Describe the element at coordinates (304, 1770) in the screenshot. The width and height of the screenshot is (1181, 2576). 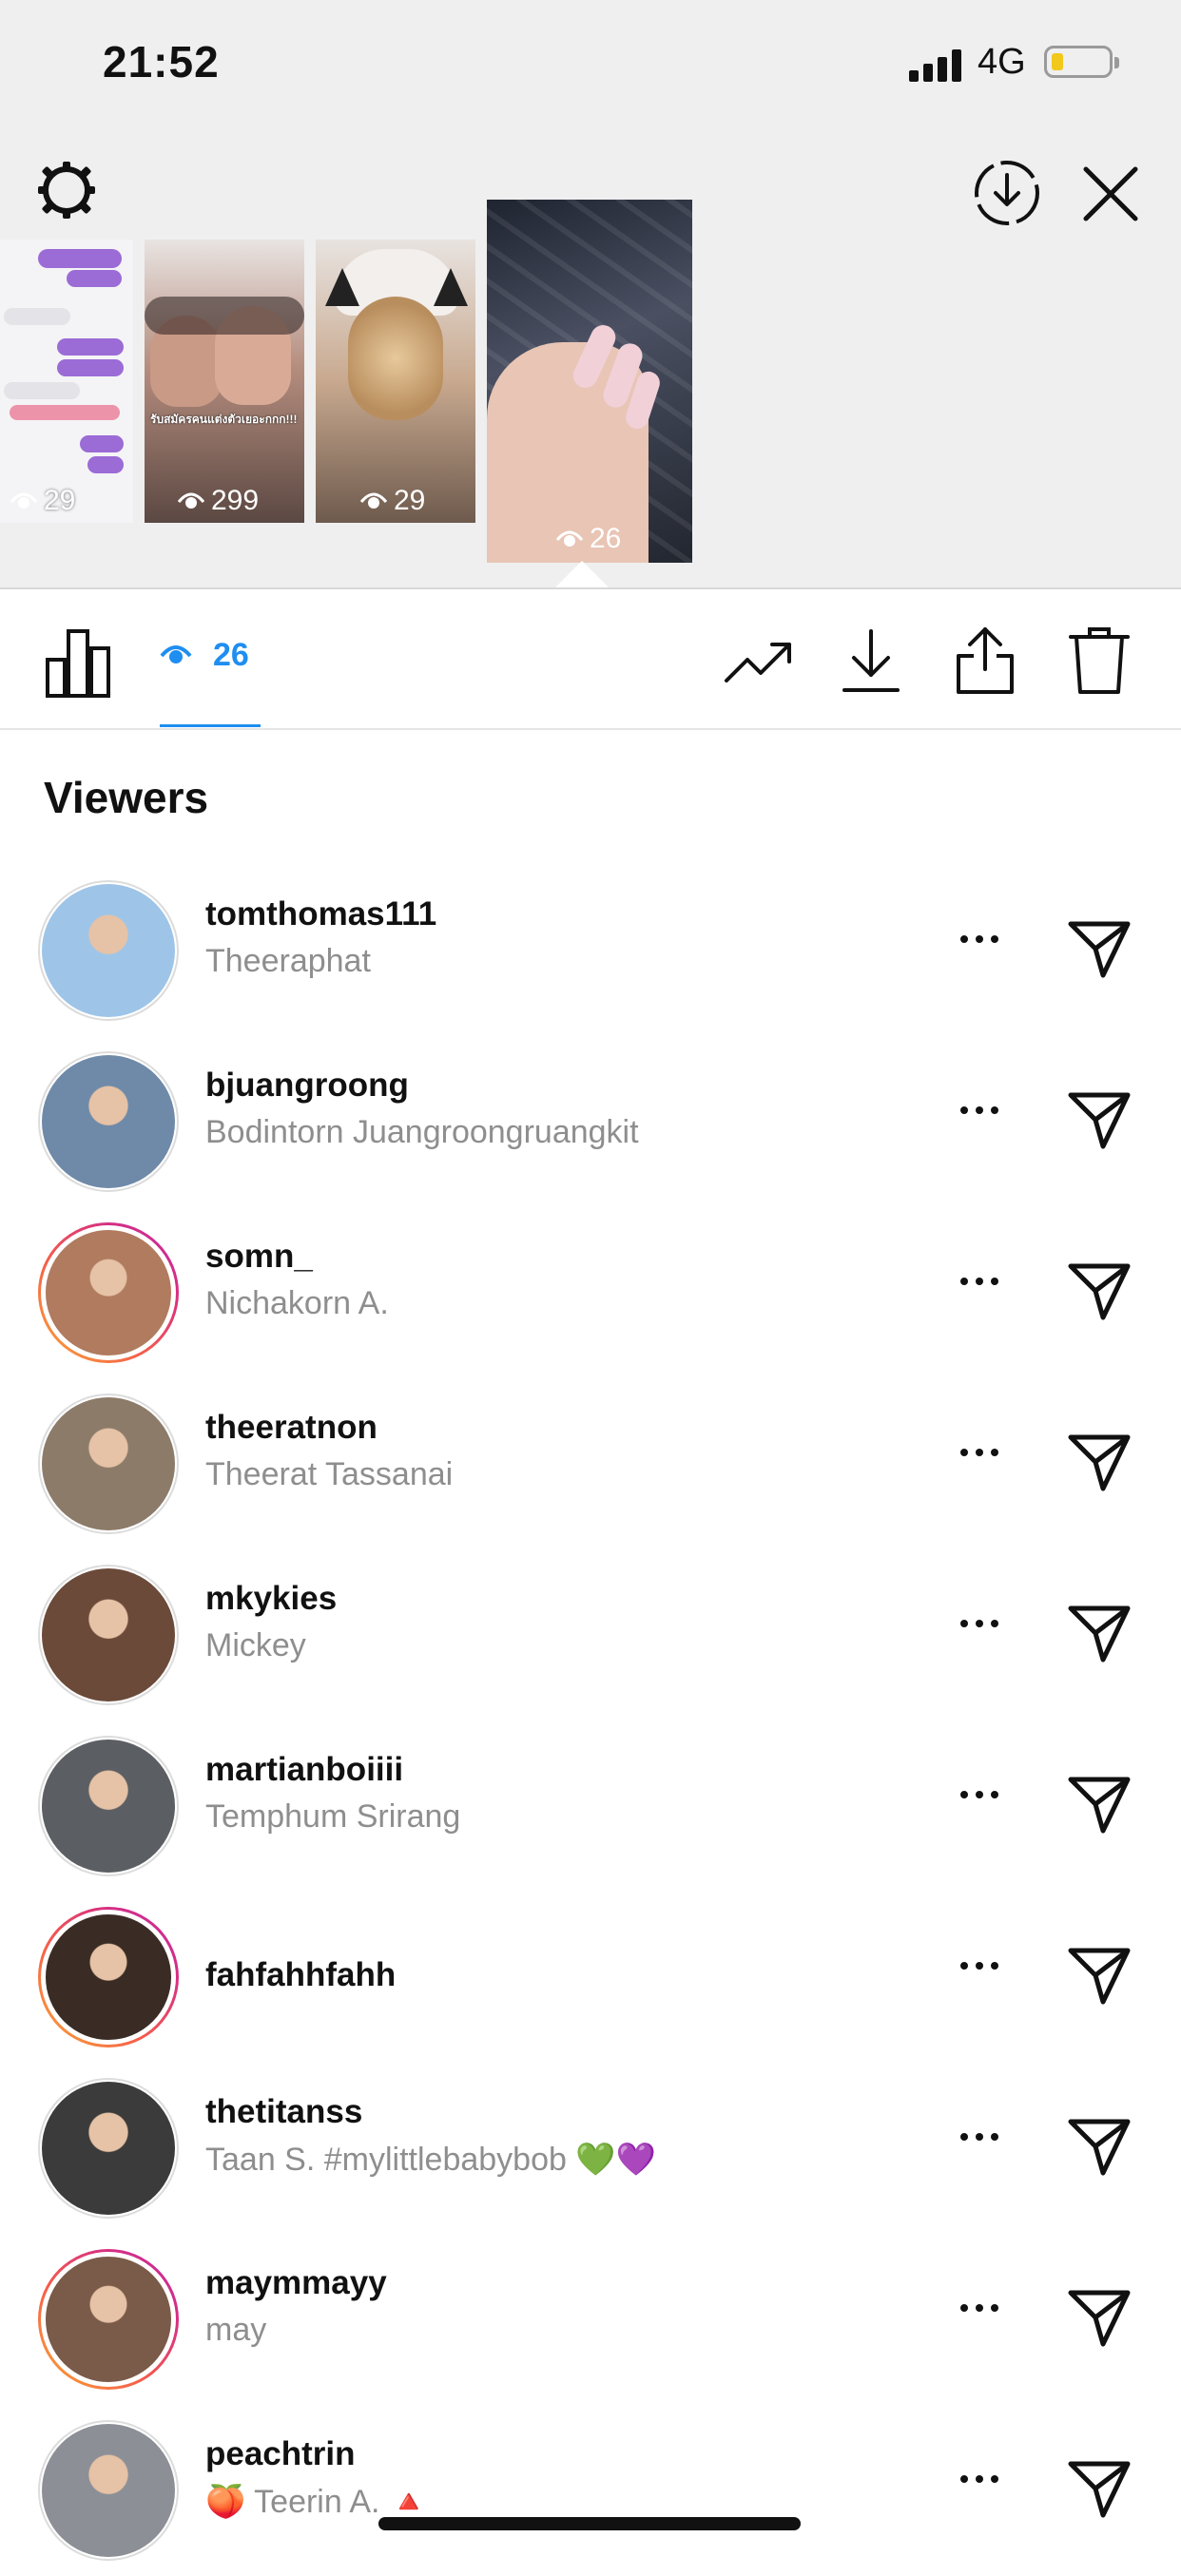
I see `viewer-username: martianboiiii` at that location.